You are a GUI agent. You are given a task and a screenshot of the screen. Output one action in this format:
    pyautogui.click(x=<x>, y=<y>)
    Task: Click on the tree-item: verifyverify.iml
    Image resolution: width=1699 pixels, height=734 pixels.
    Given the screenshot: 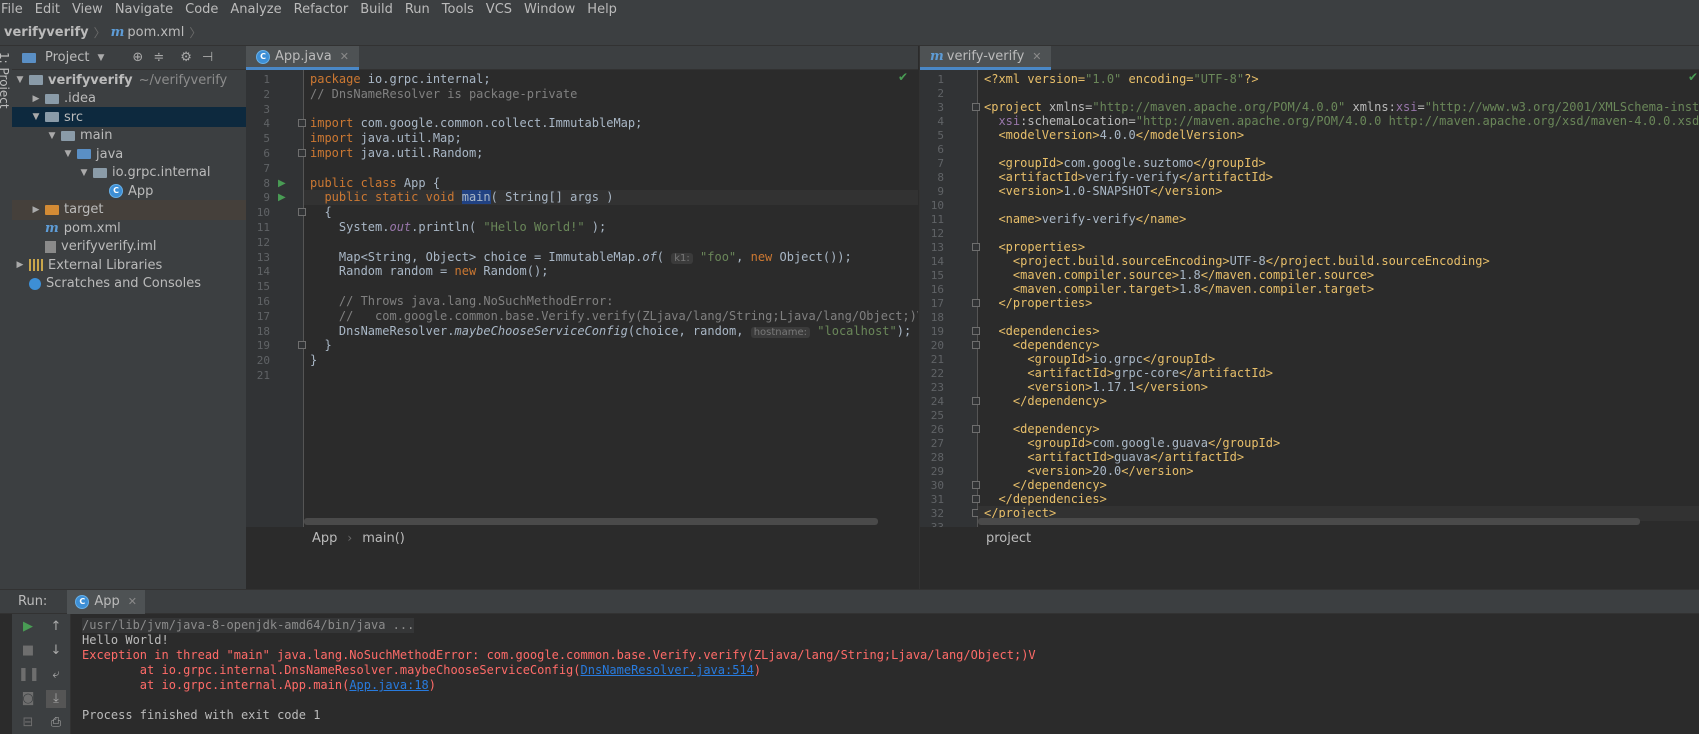 What is the action you would take?
    pyautogui.click(x=129, y=247)
    